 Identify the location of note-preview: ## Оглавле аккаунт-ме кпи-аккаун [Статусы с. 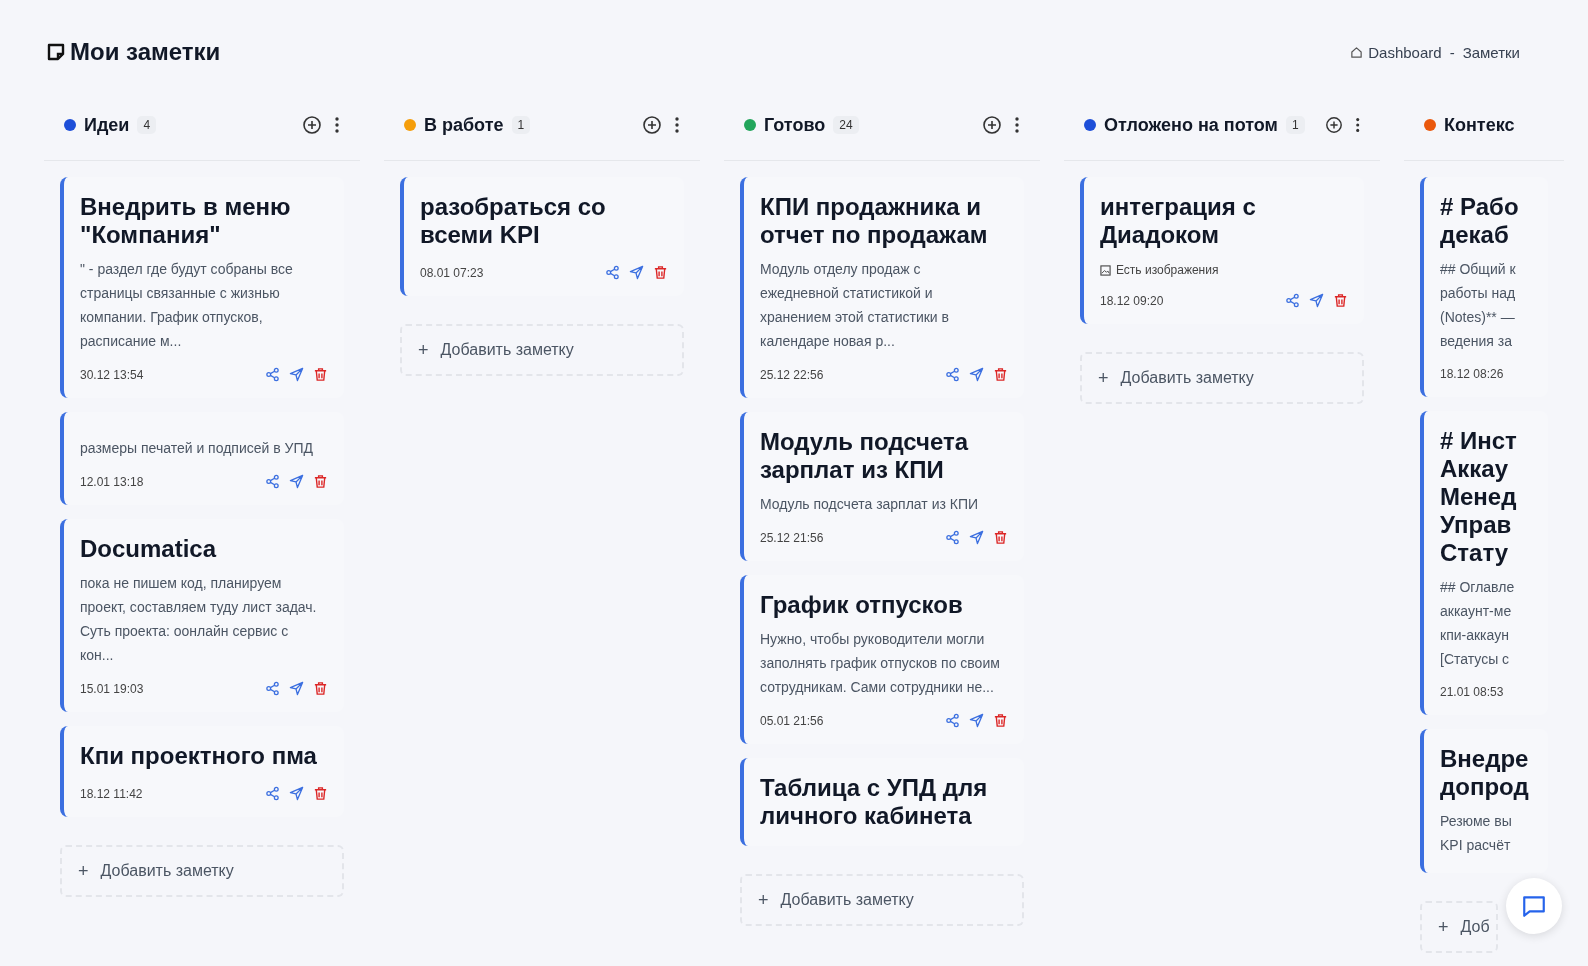
(1478, 623).